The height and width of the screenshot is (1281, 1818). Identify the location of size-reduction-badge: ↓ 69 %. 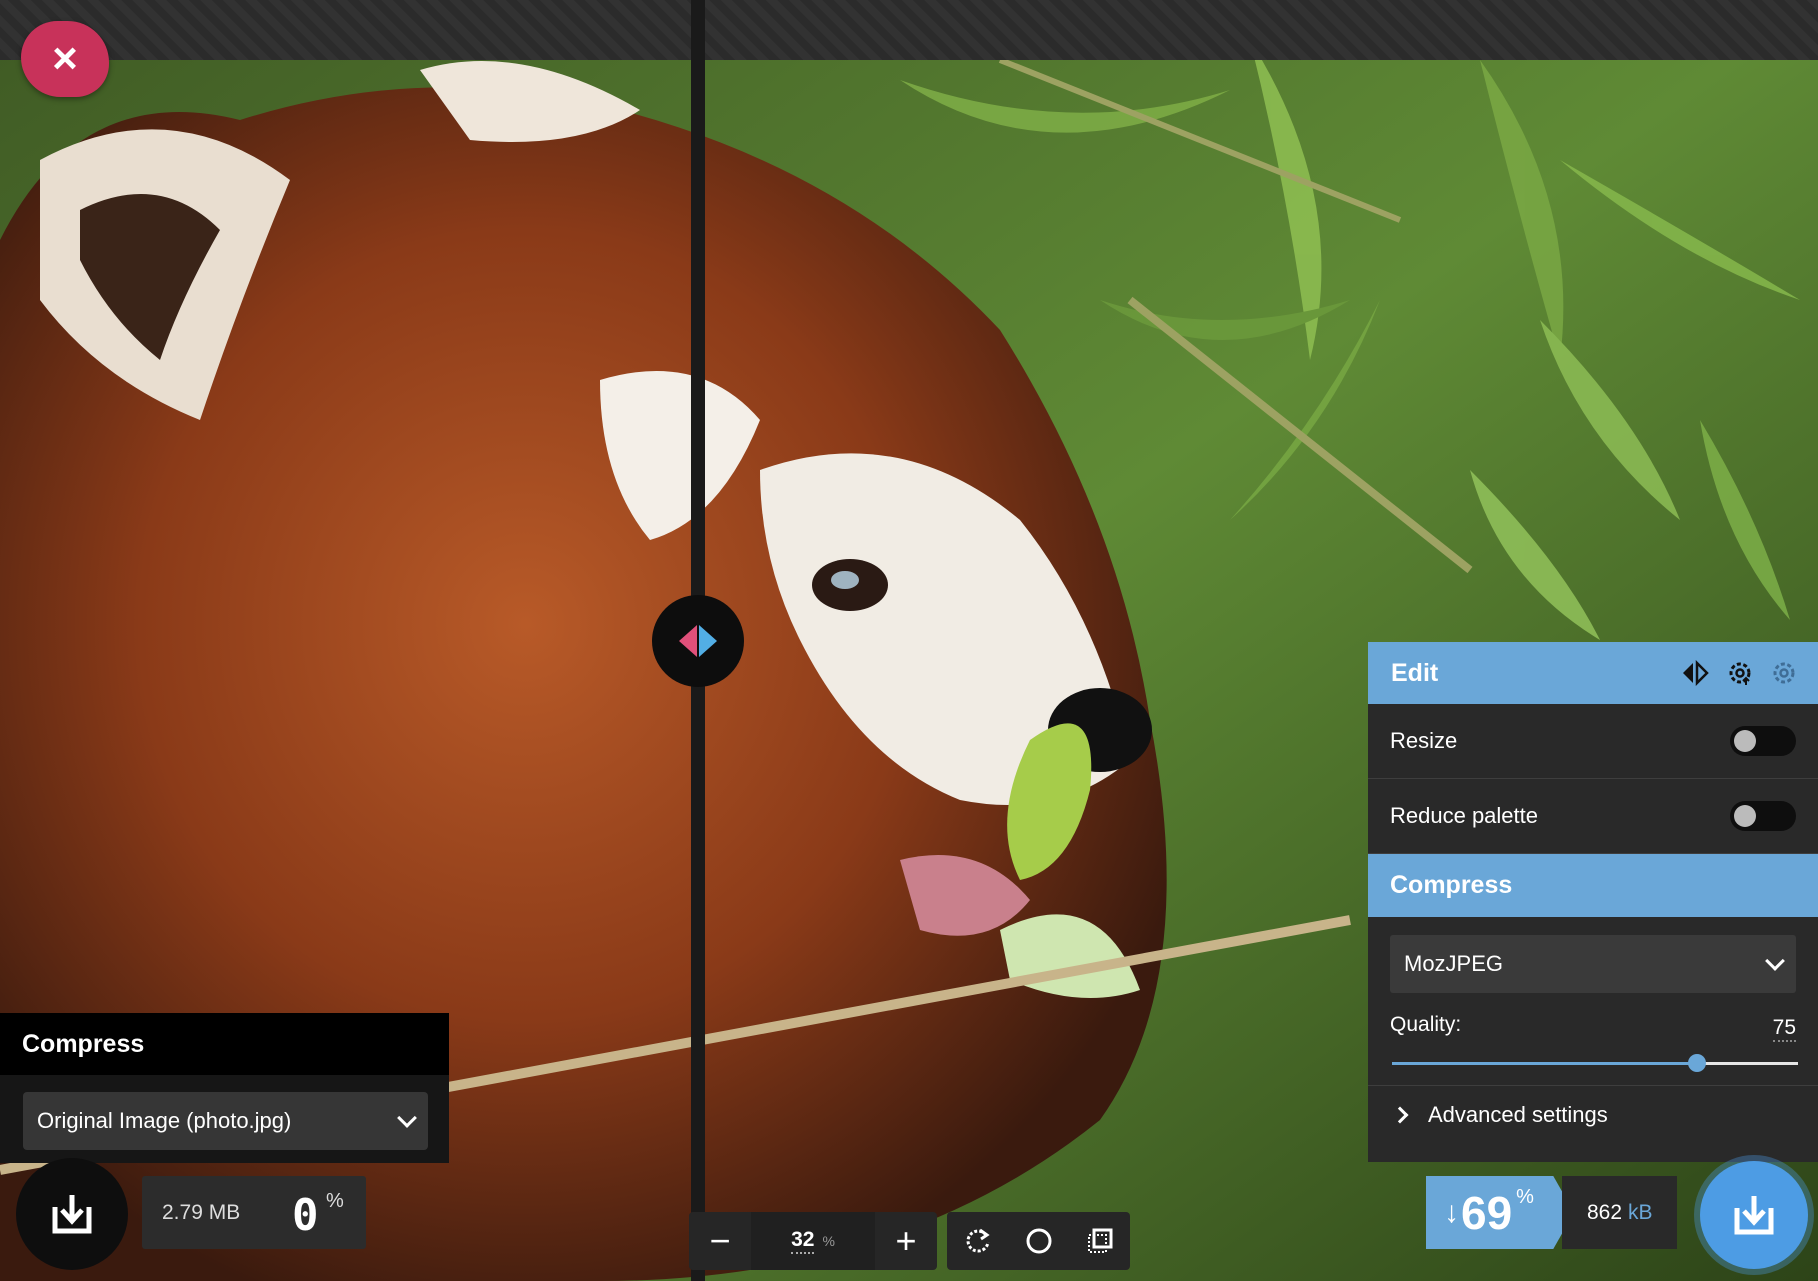
(1500, 1212).